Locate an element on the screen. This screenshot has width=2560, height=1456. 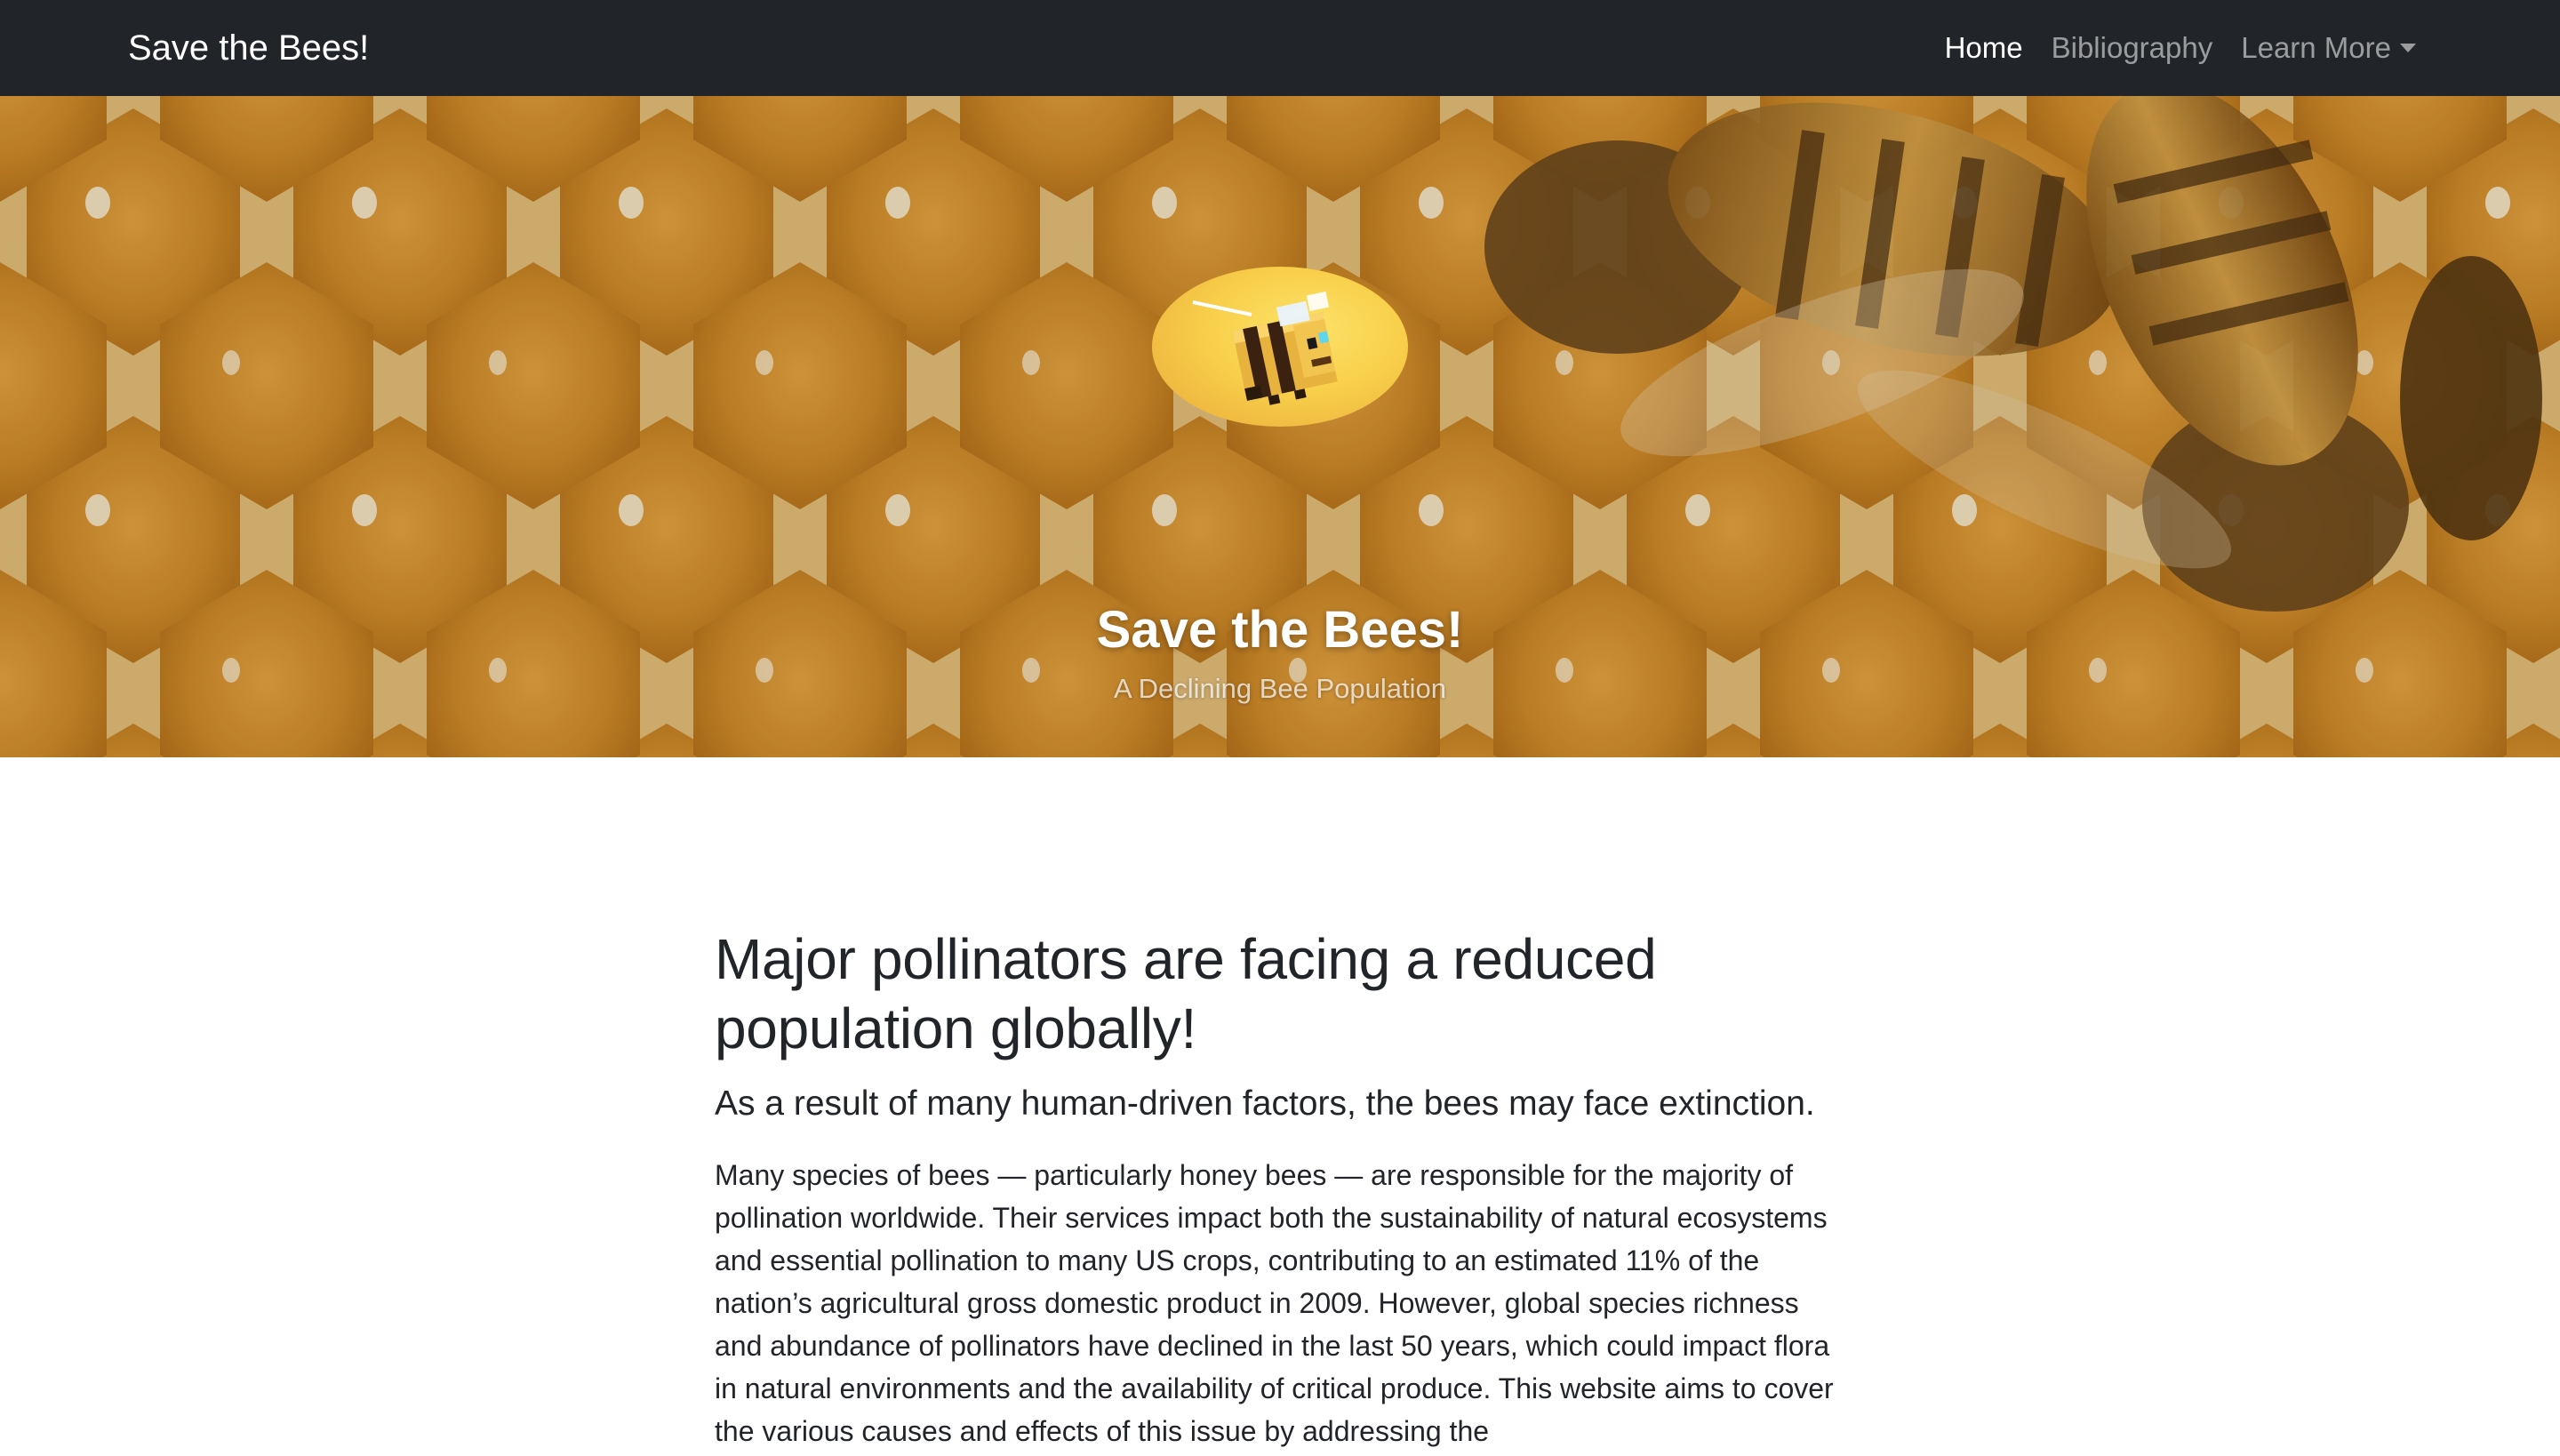
nav-dropdown-learn-more: Learn More is located at coordinates (2328, 48).